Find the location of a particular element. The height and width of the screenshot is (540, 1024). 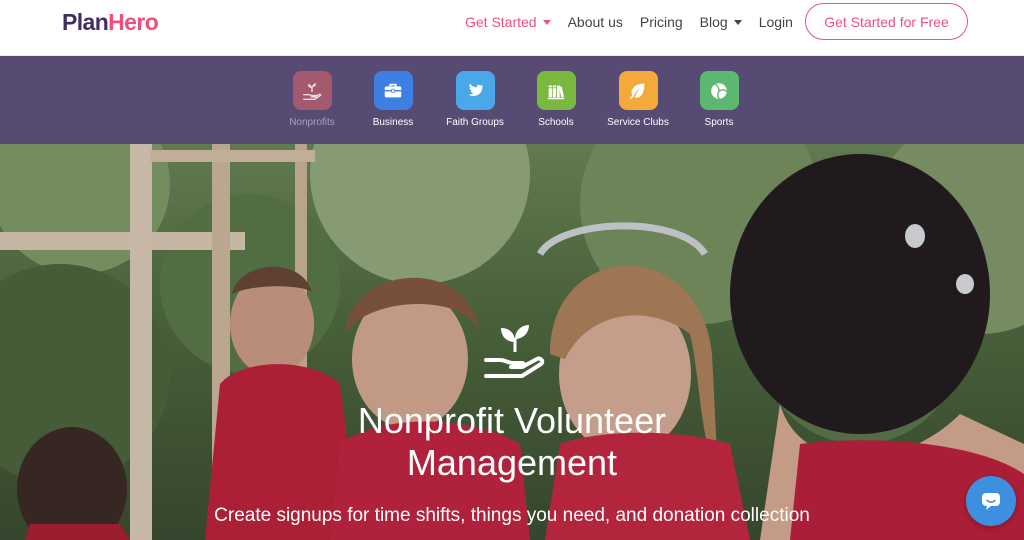

get-started-free-label: Get Started for Free is located at coordinates (886, 21).